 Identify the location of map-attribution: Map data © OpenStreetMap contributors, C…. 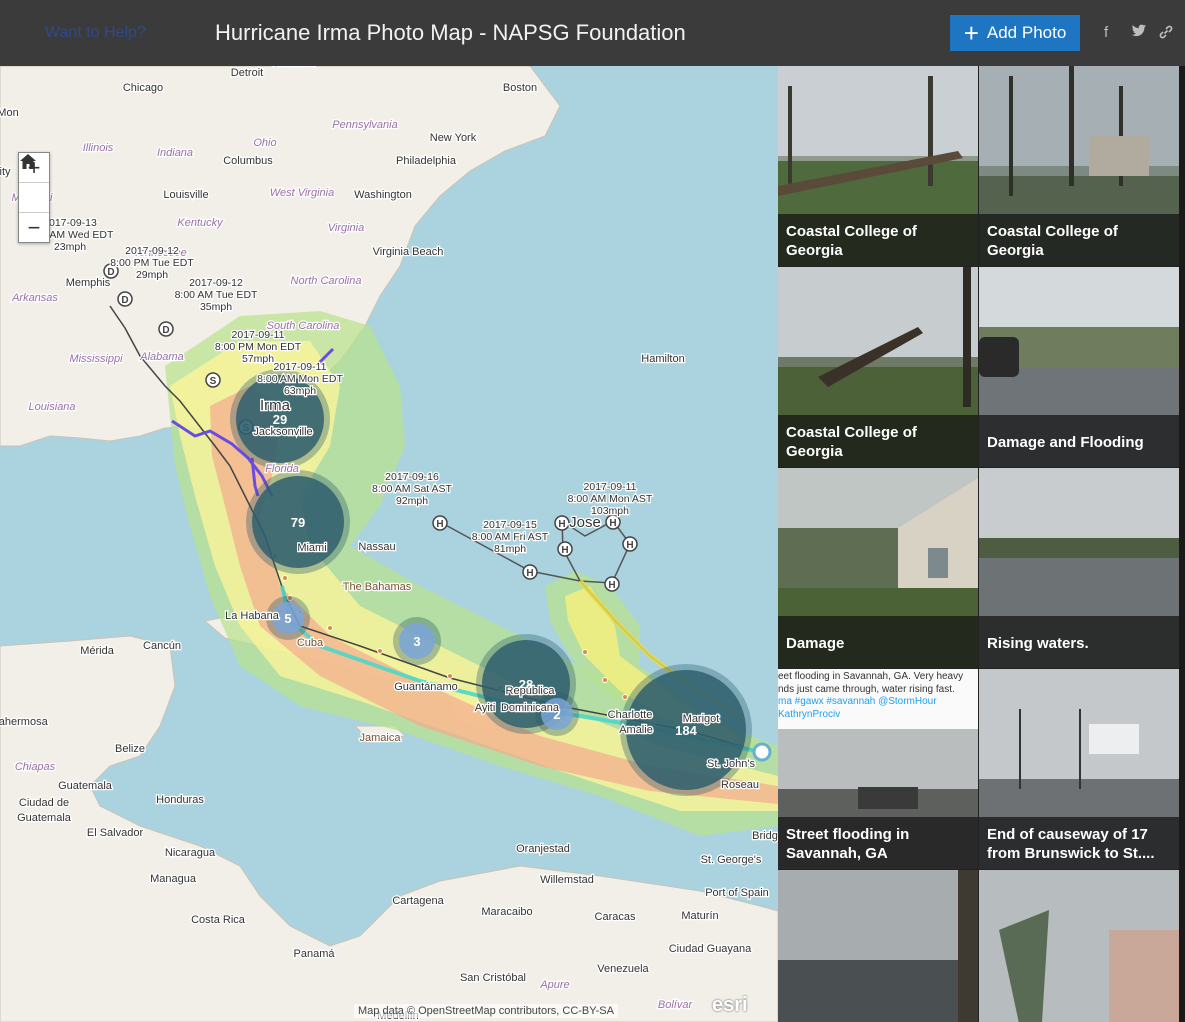
(486, 1011).